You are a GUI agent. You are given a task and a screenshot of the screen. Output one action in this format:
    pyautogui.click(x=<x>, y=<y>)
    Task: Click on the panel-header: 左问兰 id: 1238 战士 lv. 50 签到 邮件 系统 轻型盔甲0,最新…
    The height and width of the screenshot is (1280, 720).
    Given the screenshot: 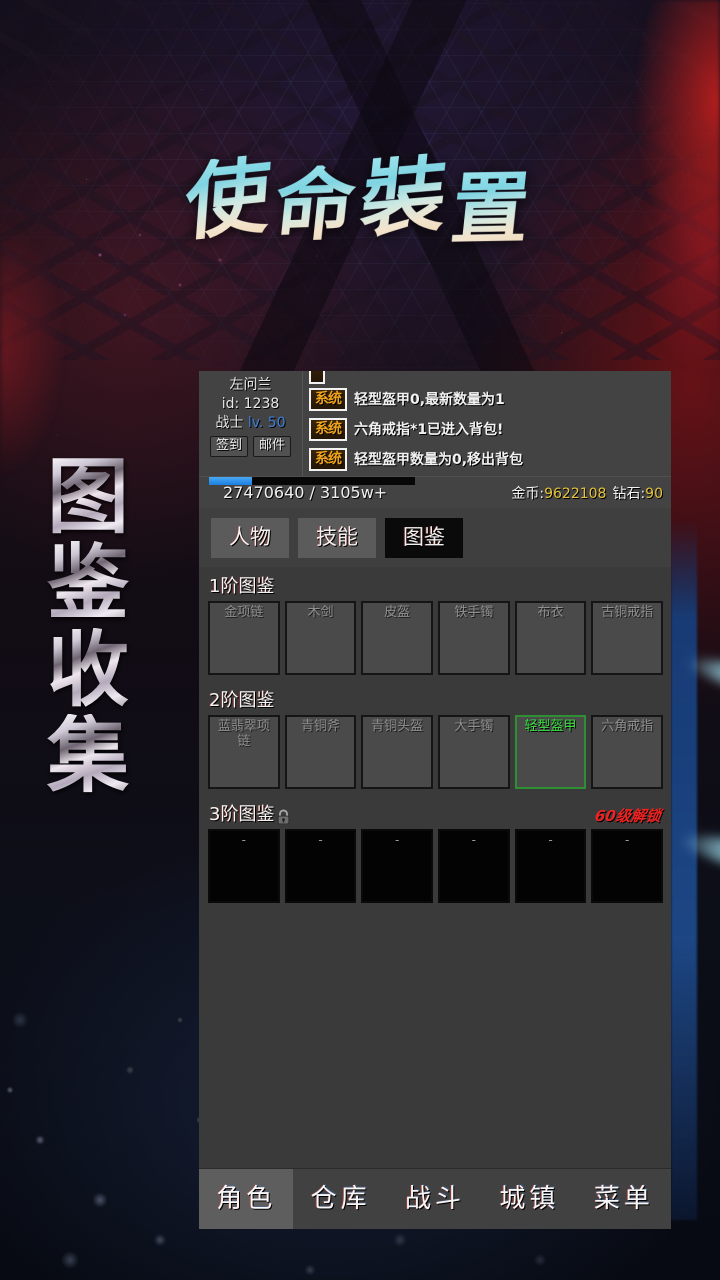 What is the action you would take?
    pyautogui.click(x=435, y=423)
    